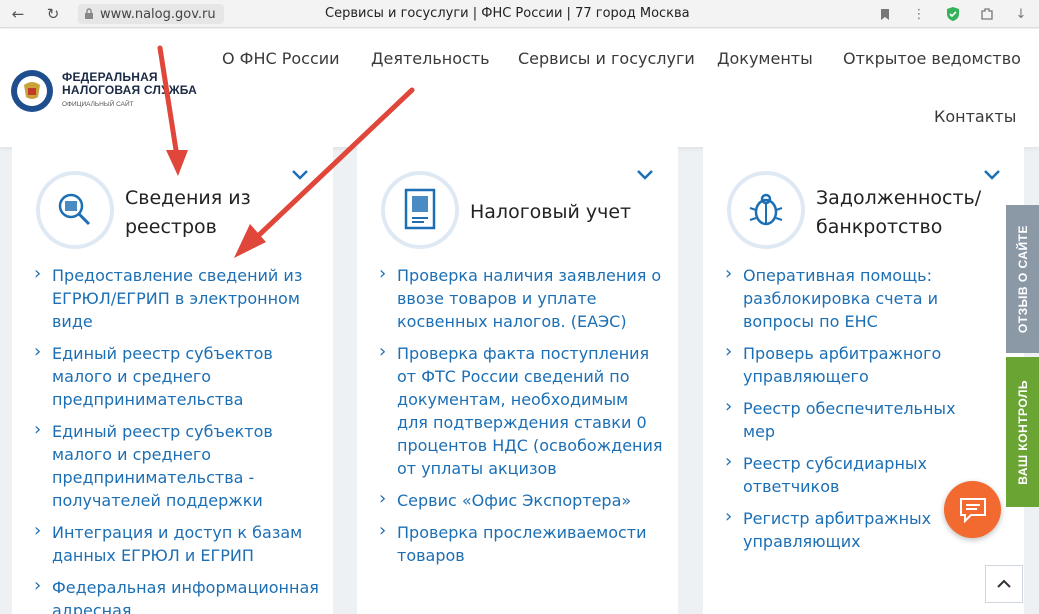  I want to click on back-icon: ←, so click(18, 14).